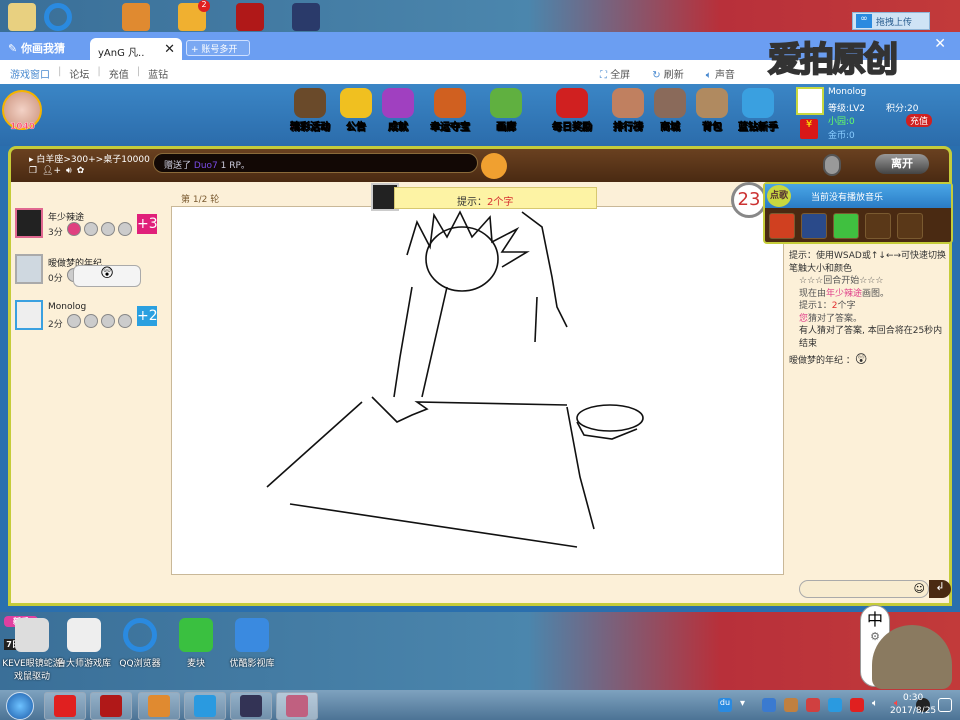  Describe the element at coordinates (306, 17) in the screenshot. I see `galaxy-game-icon` at that location.